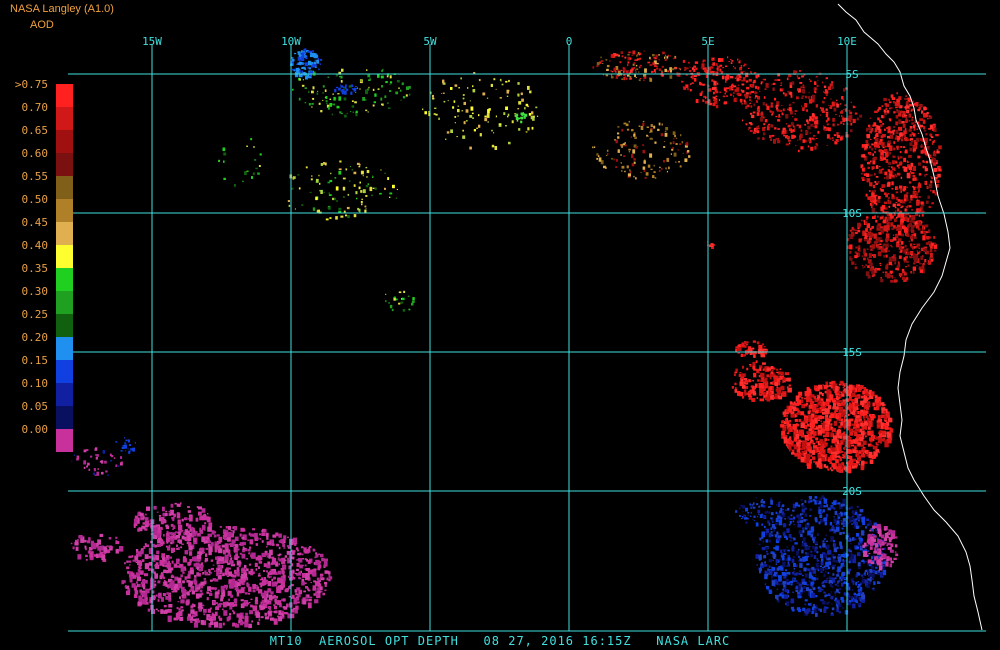  What do you see at coordinates (852, 491) in the screenshot?
I see `latitude-label: 20S` at bounding box center [852, 491].